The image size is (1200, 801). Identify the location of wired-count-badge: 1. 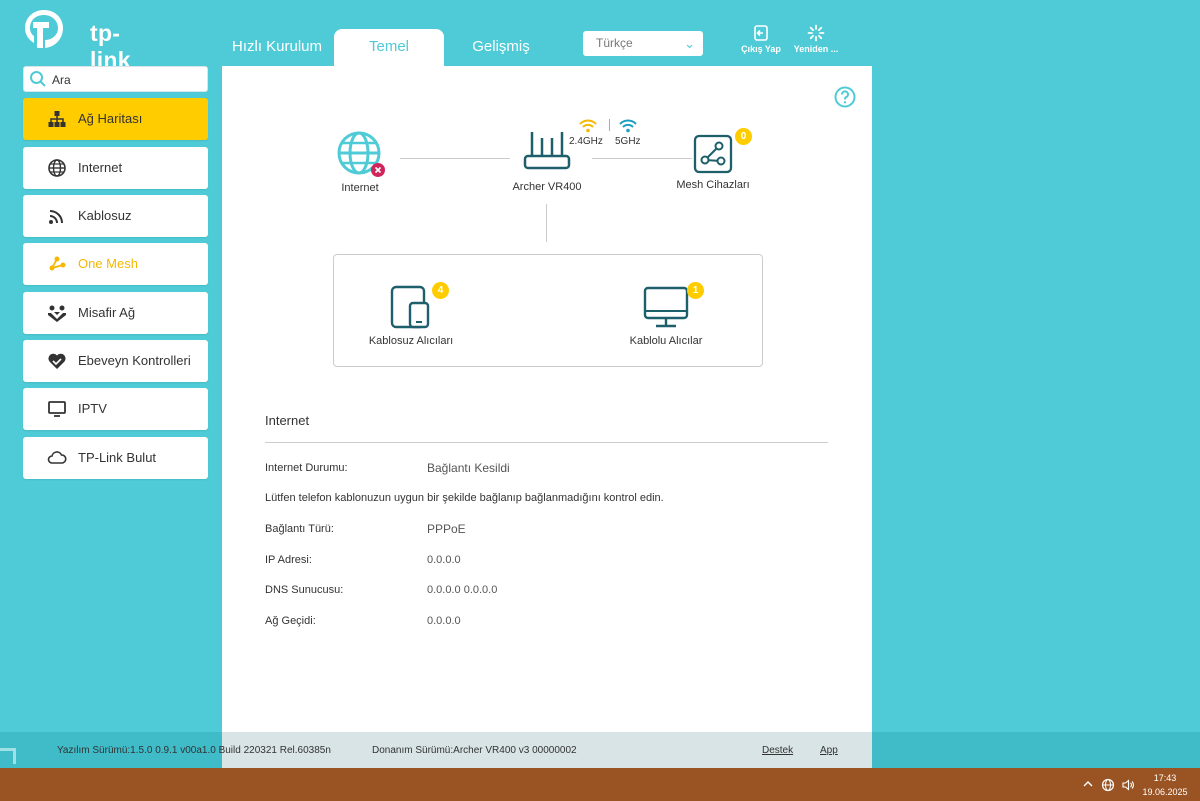
(695, 290).